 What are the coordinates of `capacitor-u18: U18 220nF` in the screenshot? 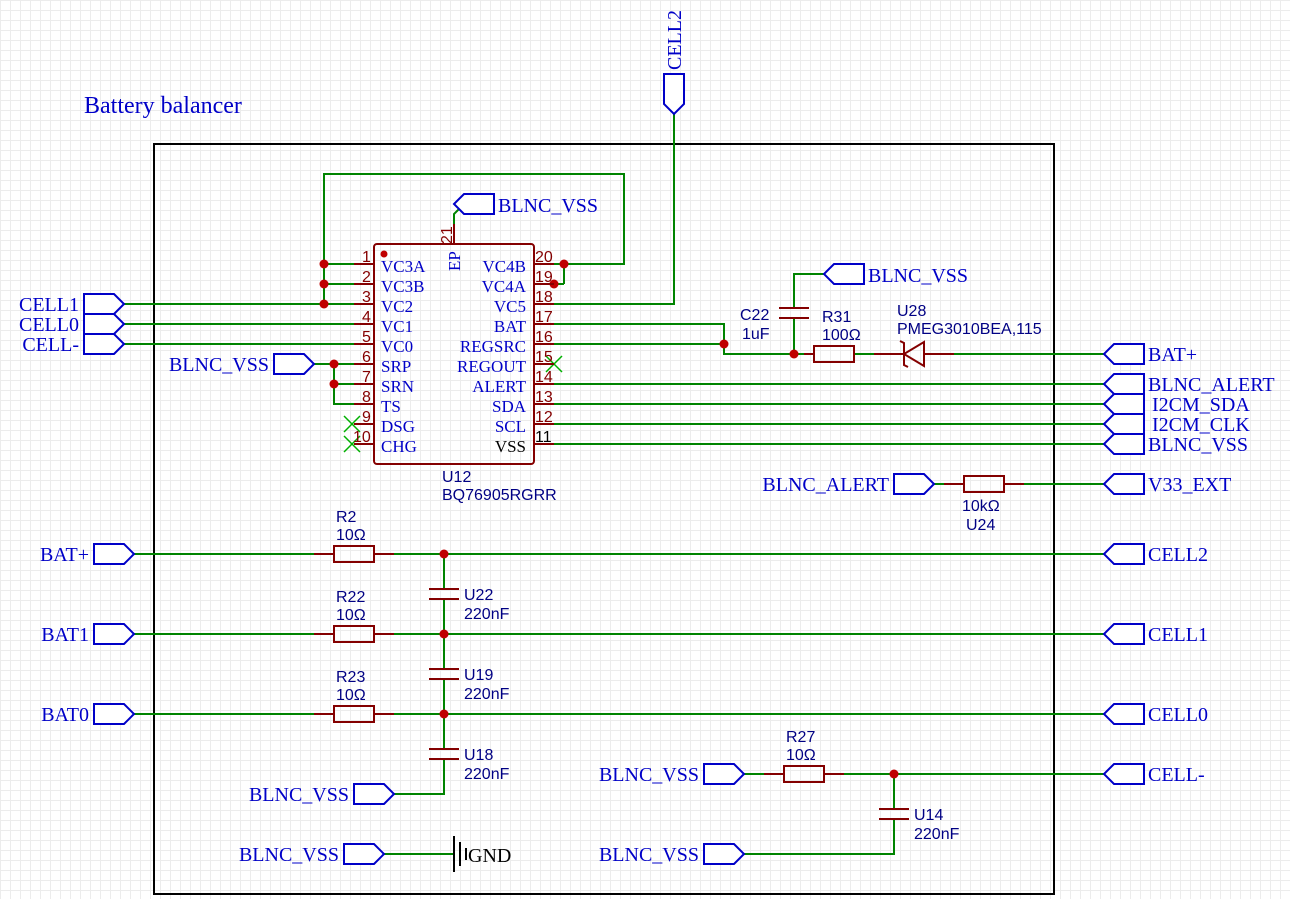 It's located at (469, 765).